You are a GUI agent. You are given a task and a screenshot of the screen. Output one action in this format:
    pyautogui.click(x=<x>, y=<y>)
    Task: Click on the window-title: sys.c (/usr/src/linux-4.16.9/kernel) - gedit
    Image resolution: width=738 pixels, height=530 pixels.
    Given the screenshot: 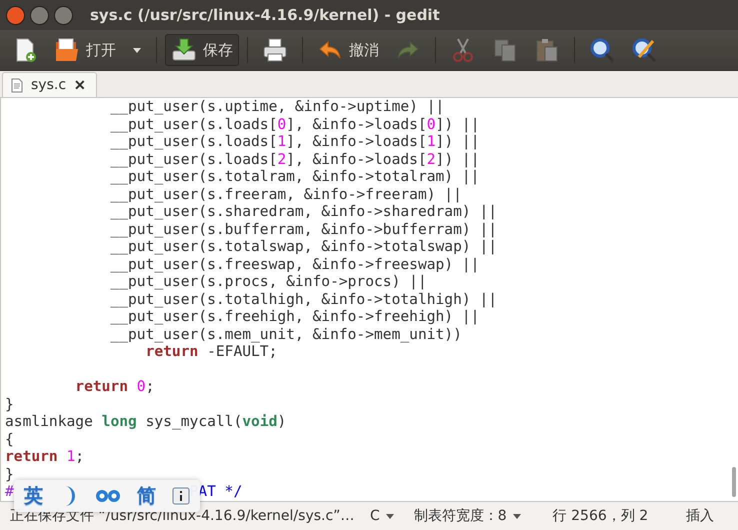 What is the action you would take?
    pyautogui.click(x=265, y=15)
    